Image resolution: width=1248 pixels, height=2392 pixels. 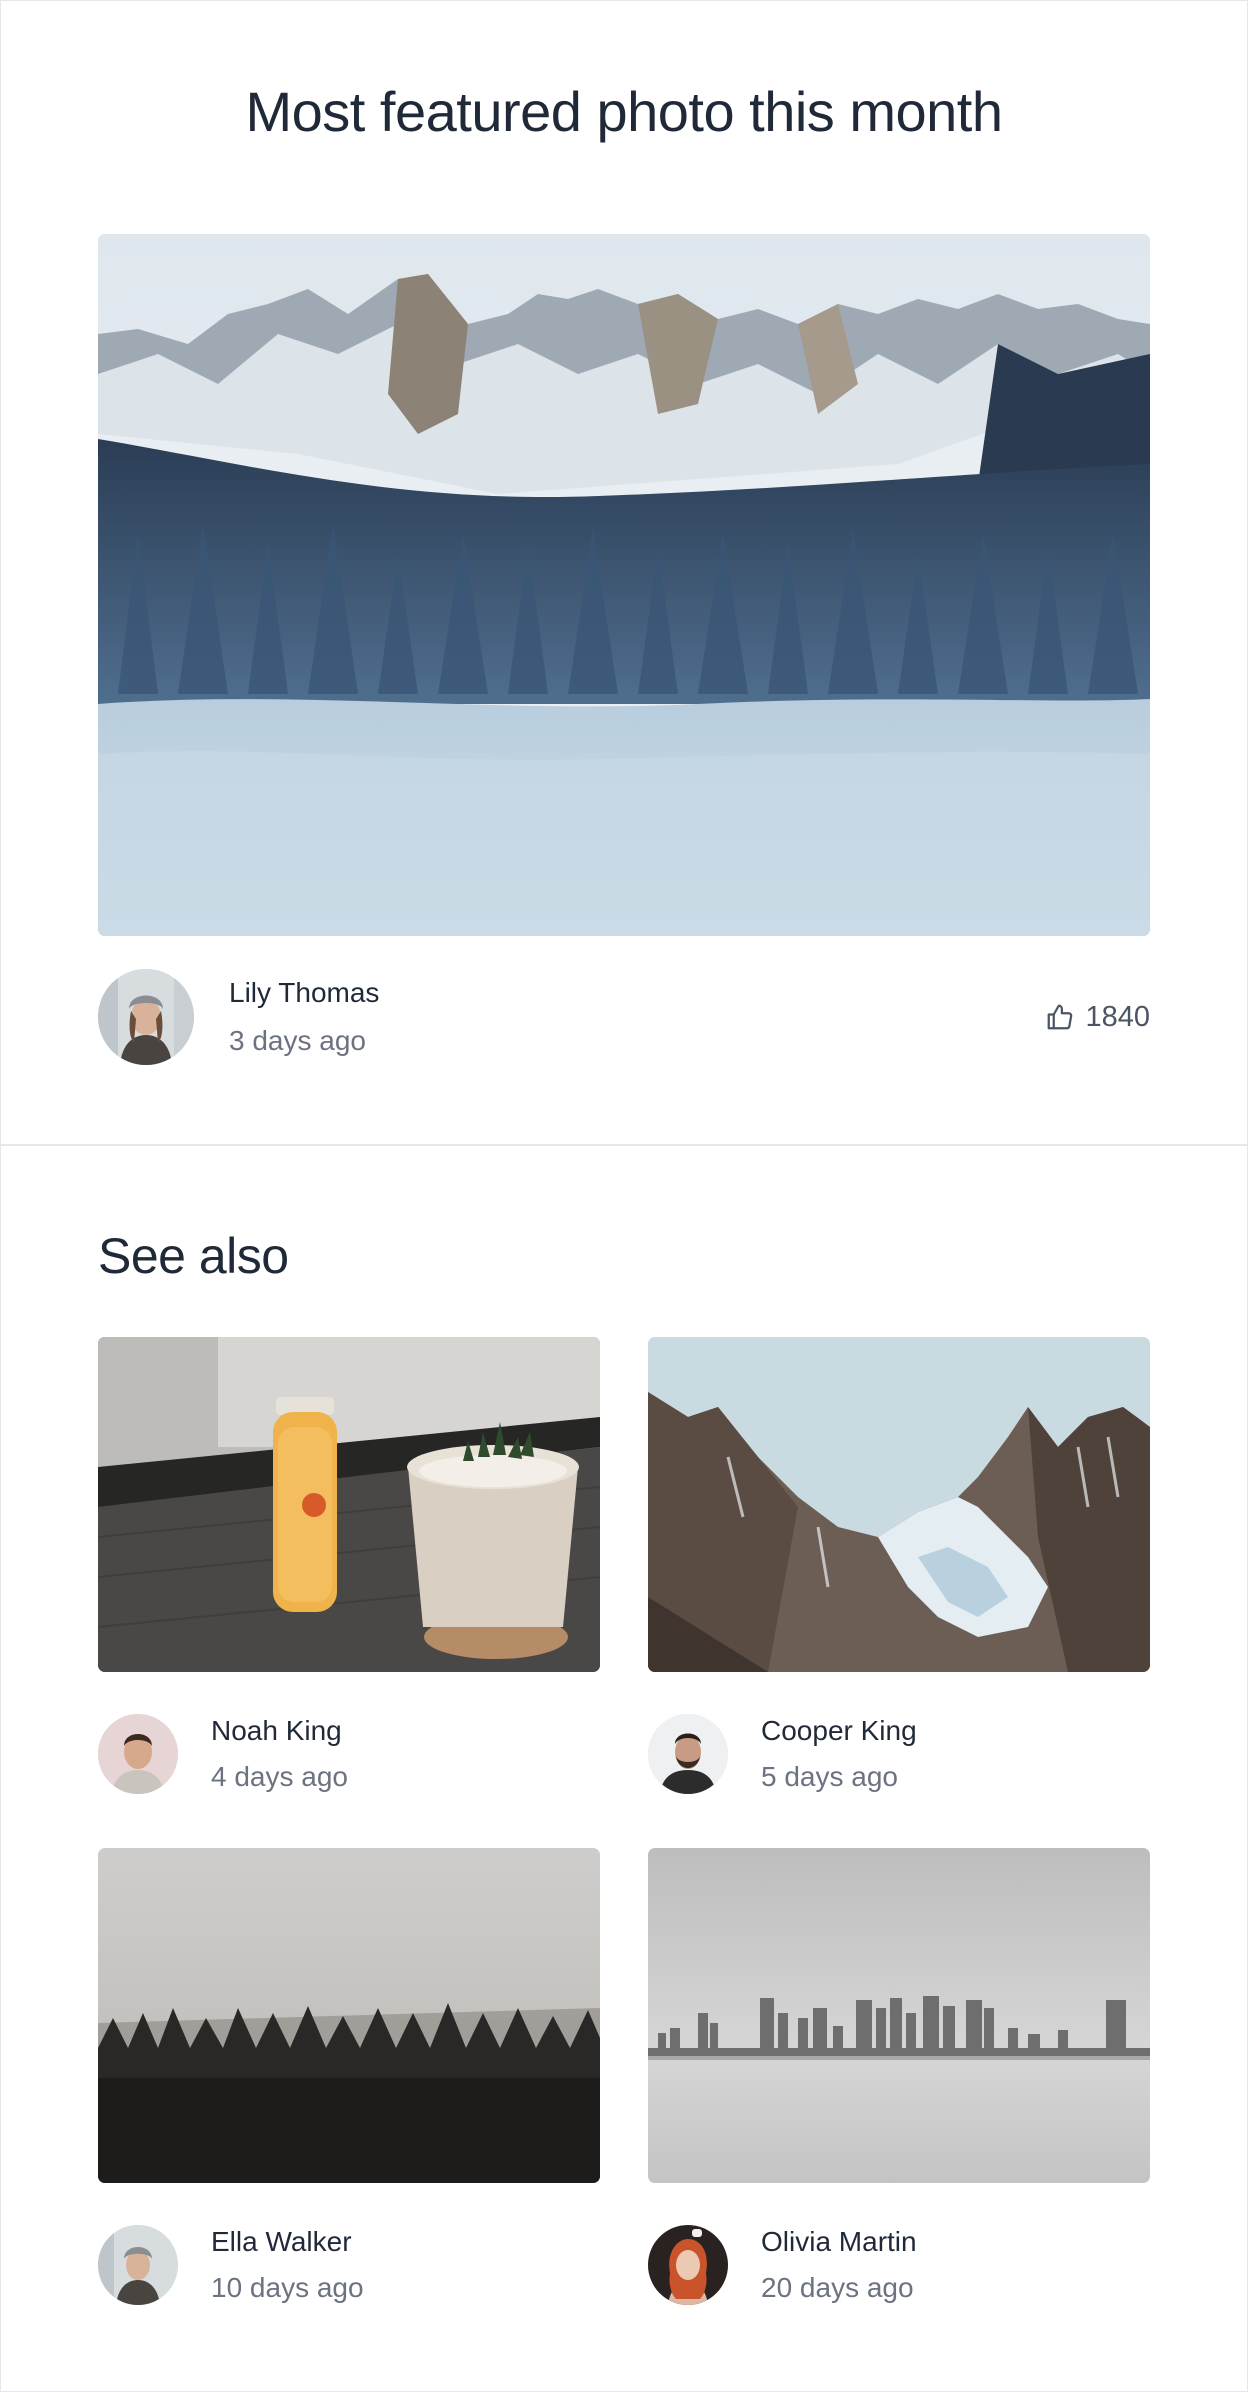 I want to click on author-meta: Ella Walker 10 days ago, so click(x=287, y=2265).